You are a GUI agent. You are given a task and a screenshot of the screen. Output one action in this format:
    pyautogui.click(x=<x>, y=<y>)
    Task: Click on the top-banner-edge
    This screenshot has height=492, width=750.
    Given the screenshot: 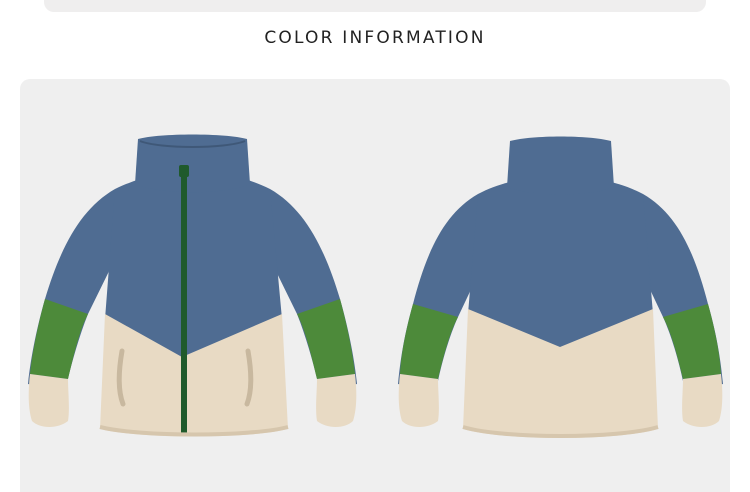 What is the action you would take?
    pyautogui.click(x=375, y=6)
    